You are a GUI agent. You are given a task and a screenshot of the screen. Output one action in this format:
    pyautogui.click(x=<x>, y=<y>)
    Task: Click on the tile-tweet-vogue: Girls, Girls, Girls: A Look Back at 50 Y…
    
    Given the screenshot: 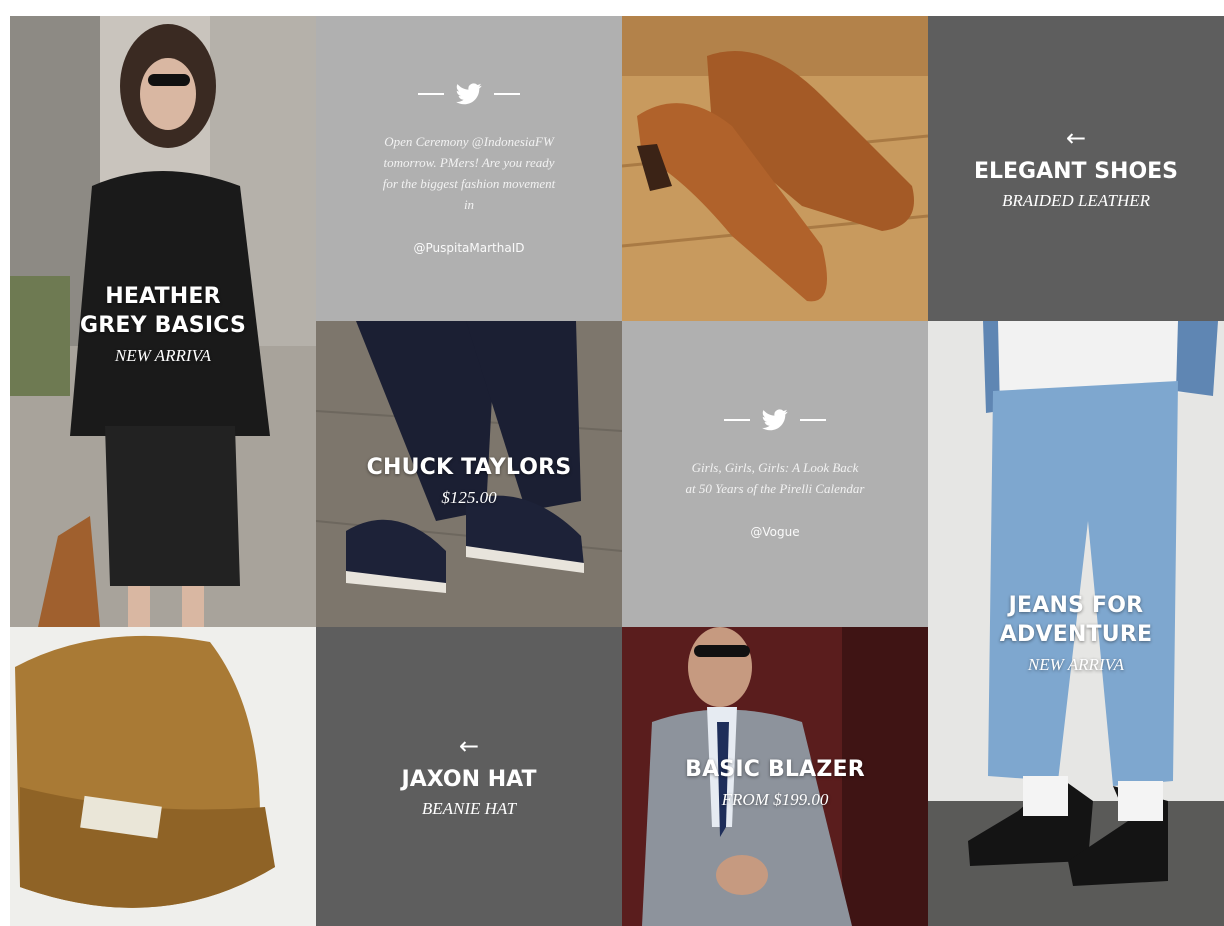 What is the action you would take?
    pyautogui.click(x=775, y=474)
    